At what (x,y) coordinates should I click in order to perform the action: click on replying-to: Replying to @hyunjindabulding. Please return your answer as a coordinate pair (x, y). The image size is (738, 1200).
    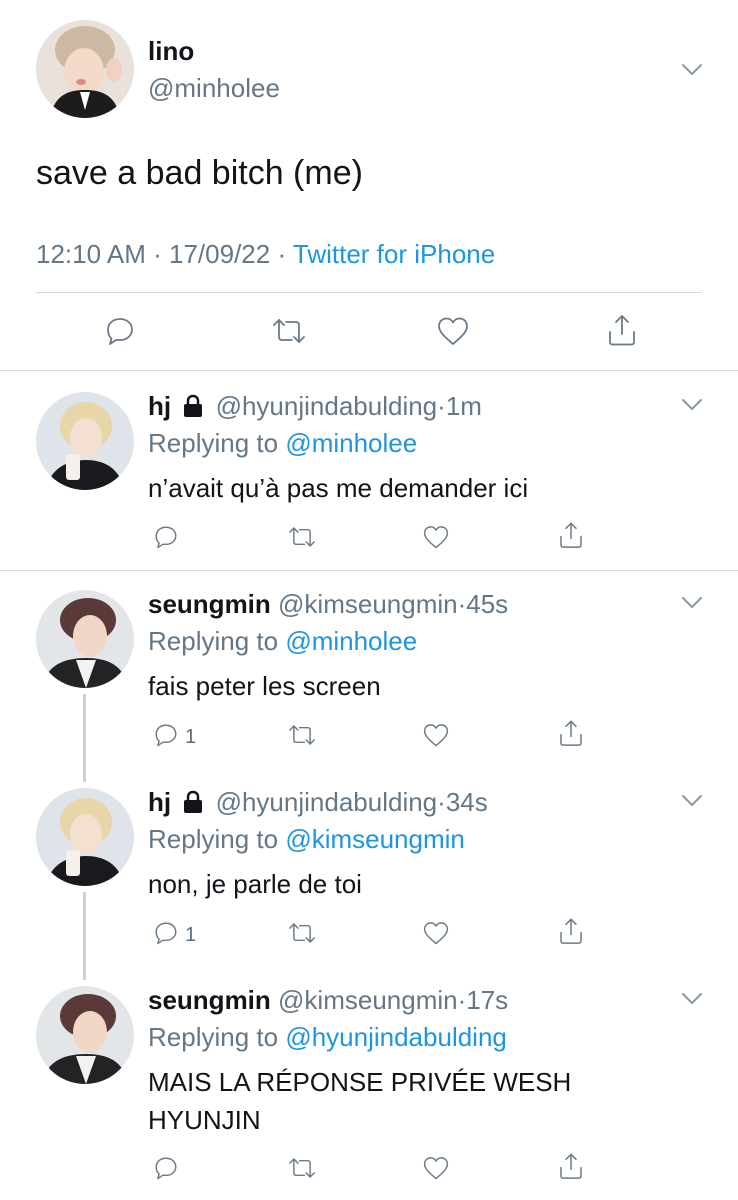
    Looking at the image, I should click on (327, 1037).